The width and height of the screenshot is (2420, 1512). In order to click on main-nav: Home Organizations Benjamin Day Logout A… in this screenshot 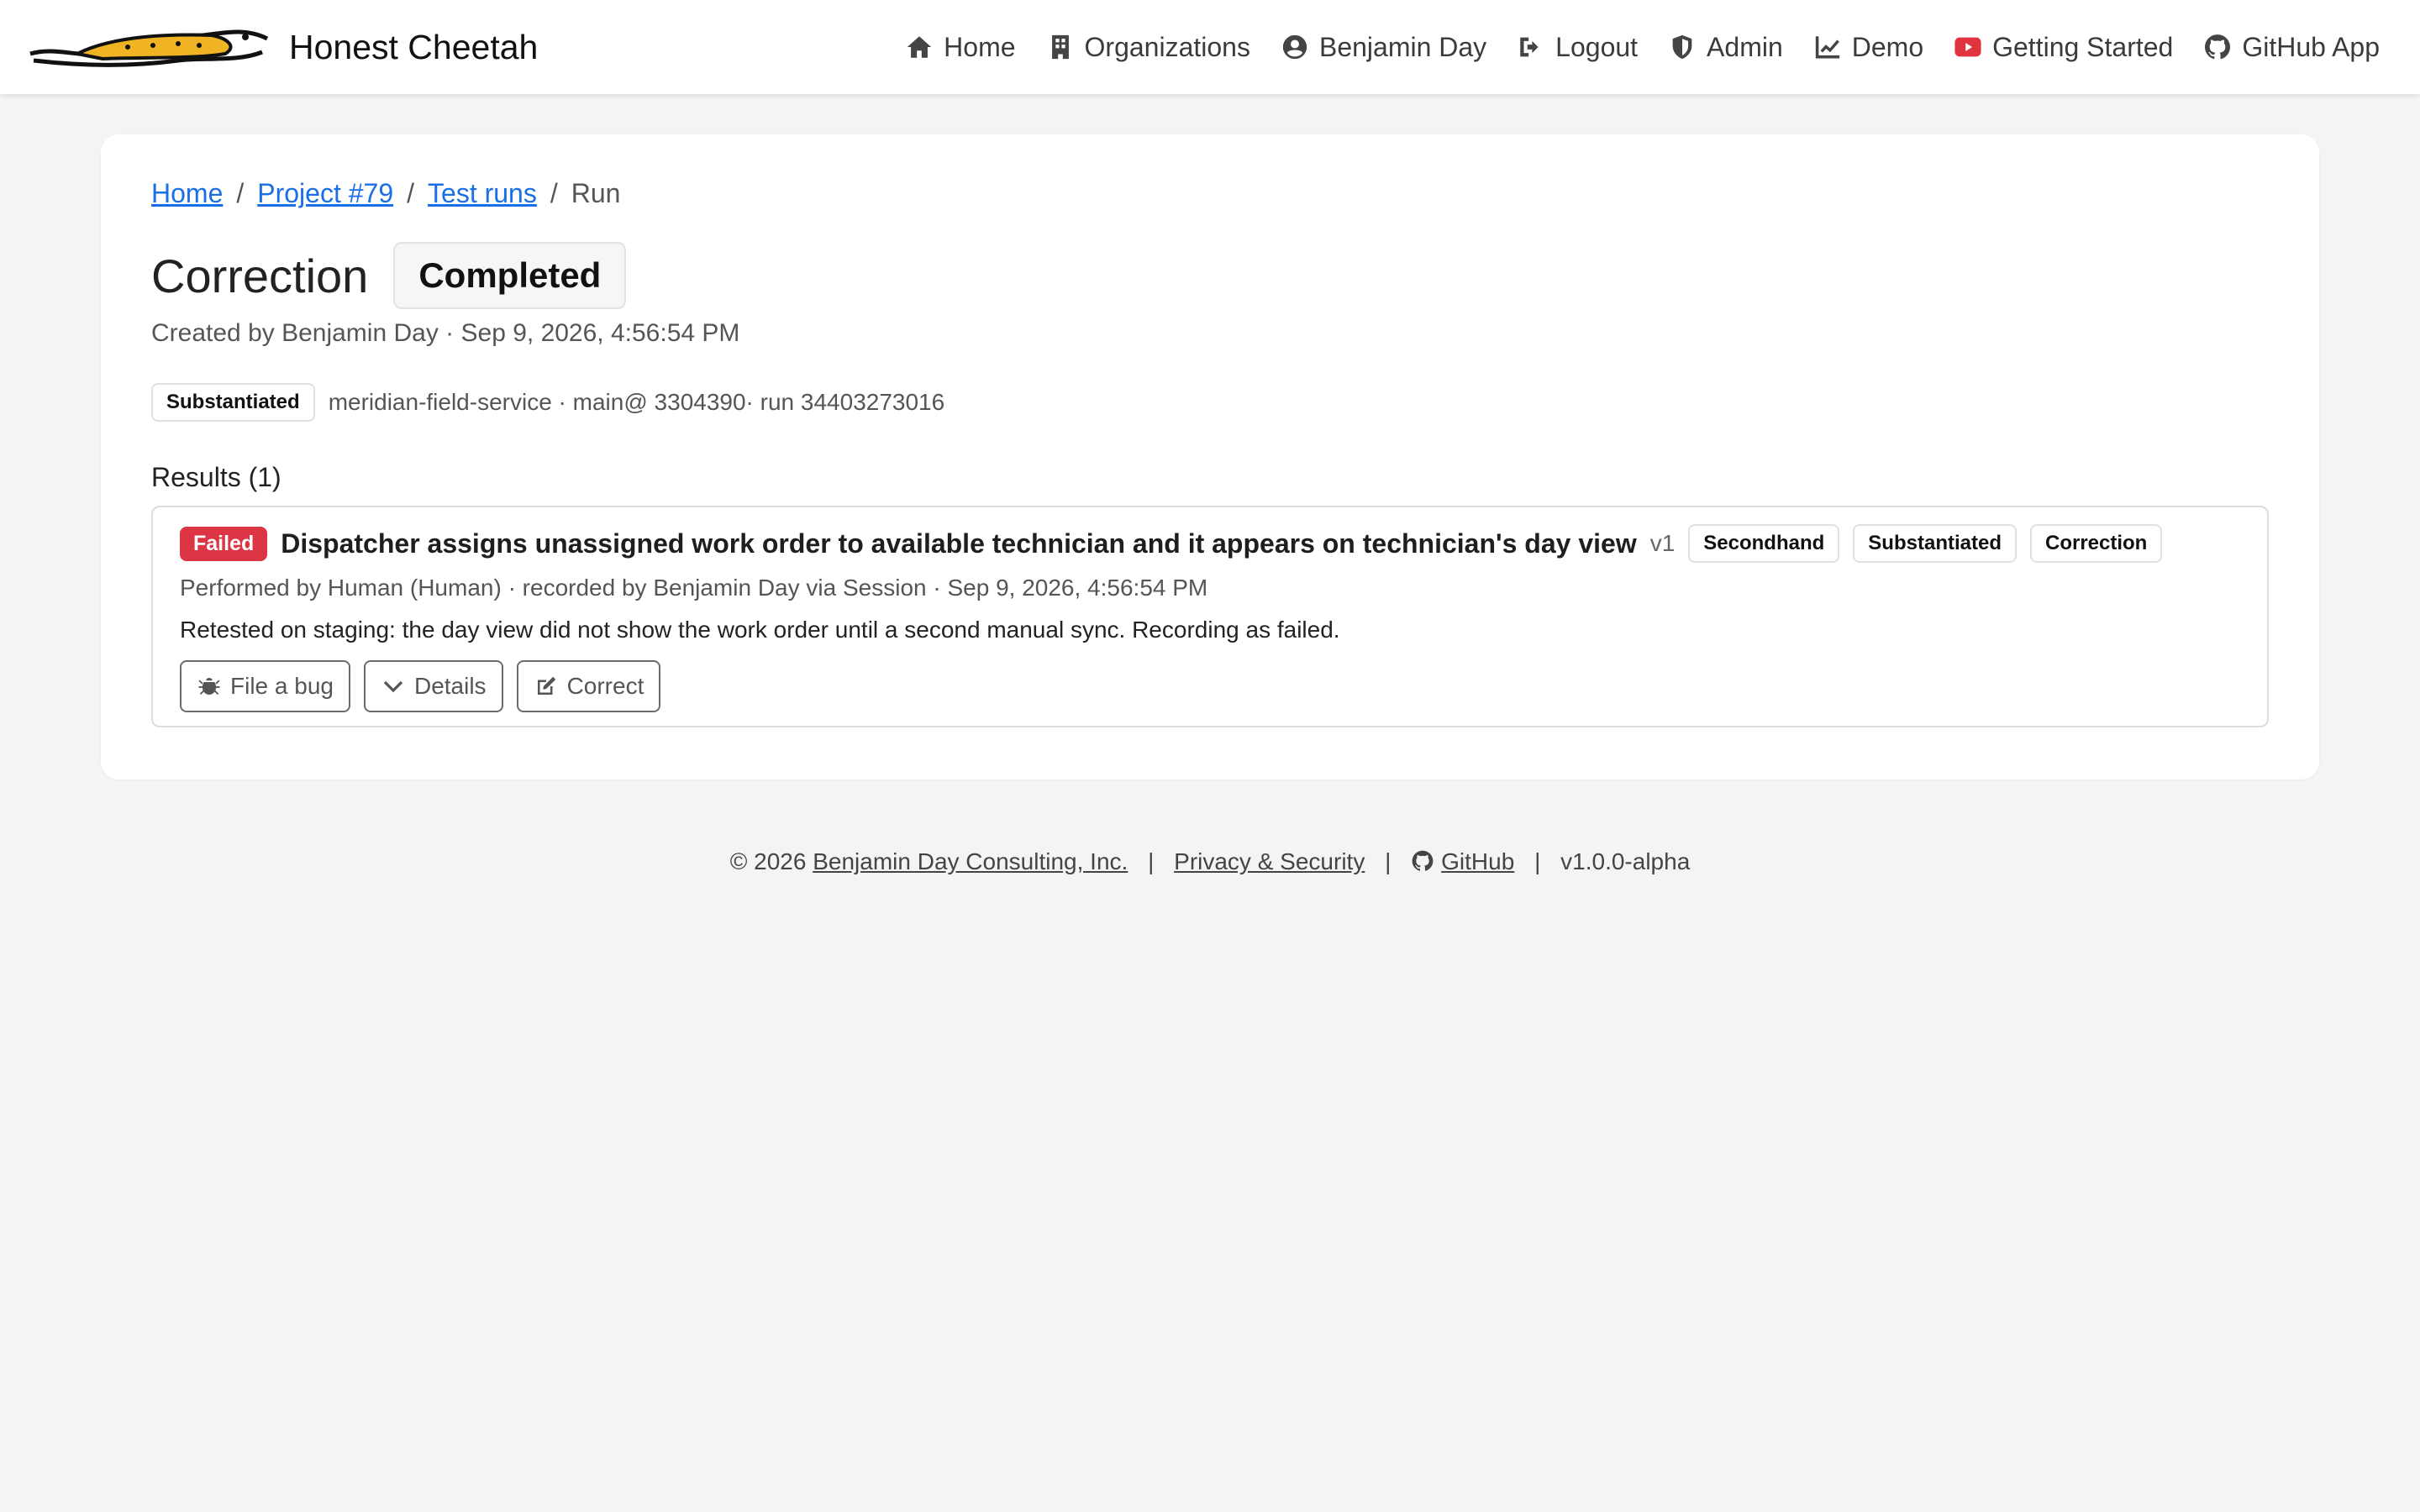, I will do `click(1627, 47)`.